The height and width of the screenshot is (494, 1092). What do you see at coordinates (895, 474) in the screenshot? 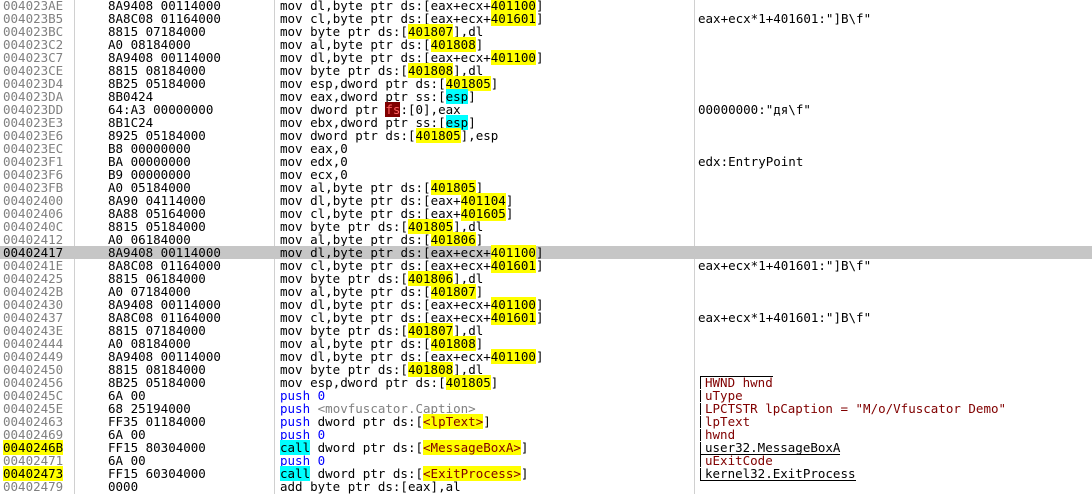
I see `instruction-comment: kernel32.ExitProcess` at bounding box center [895, 474].